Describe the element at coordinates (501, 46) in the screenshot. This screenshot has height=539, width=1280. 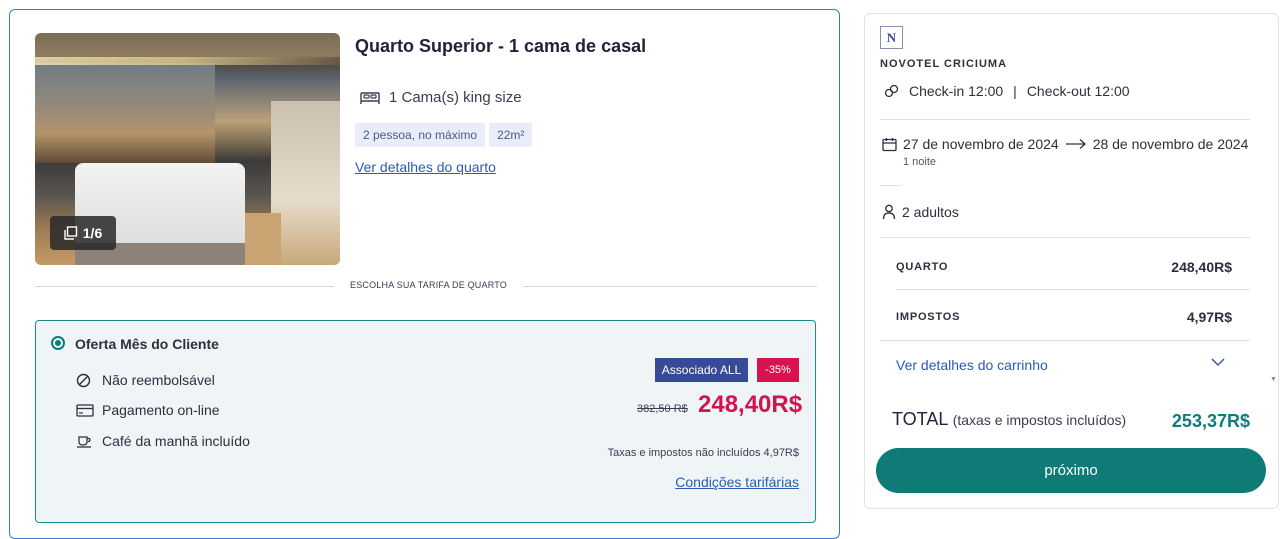
I see `room-title: Quarto Superior - 1 cama de casal` at that location.